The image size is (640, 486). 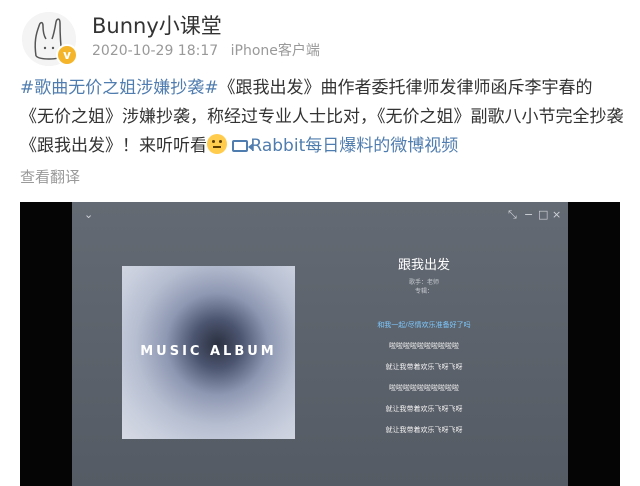 I want to click on song-title: 跟我出发, so click(x=423, y=265).